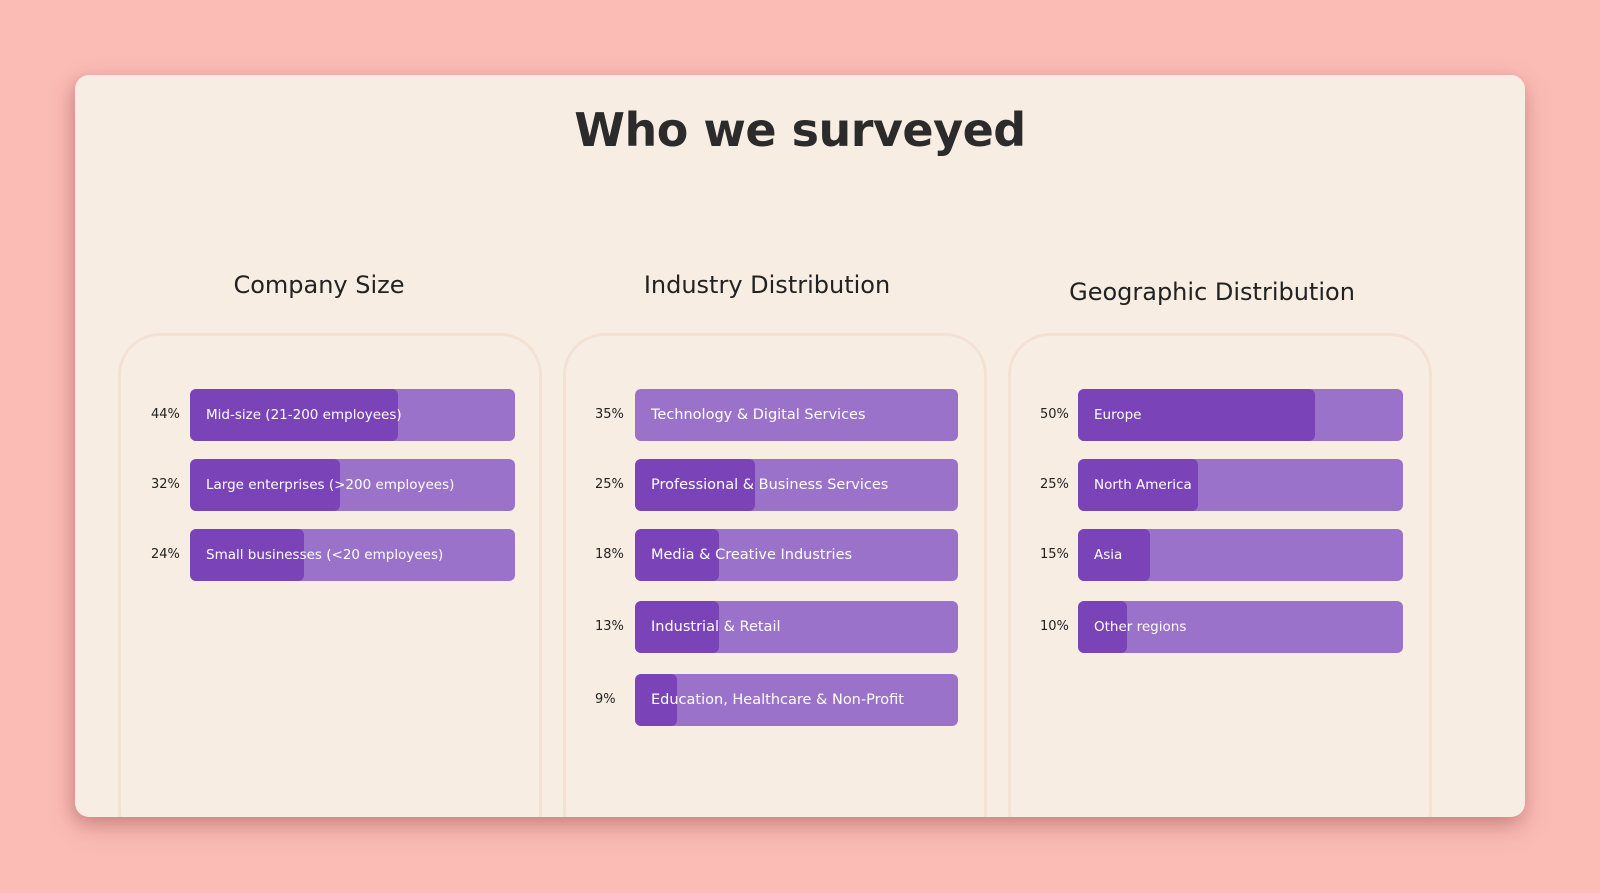 This screenshot has width=1600, height=893. I want to click on industry-distribution-title: Industry Distribution, so click(767, 285).